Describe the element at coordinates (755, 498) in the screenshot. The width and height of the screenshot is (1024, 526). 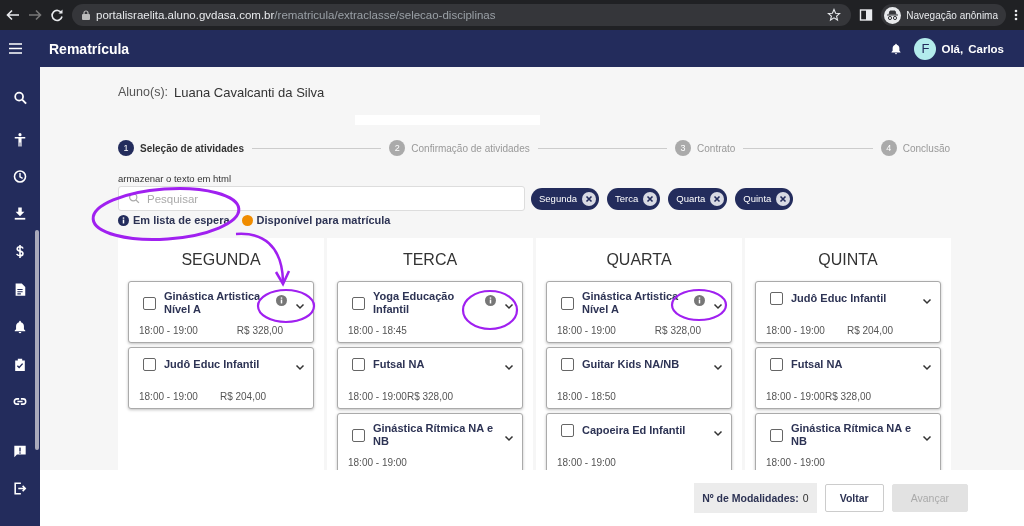
I see `count-box: Nº de Modalidades: 0` at that location.